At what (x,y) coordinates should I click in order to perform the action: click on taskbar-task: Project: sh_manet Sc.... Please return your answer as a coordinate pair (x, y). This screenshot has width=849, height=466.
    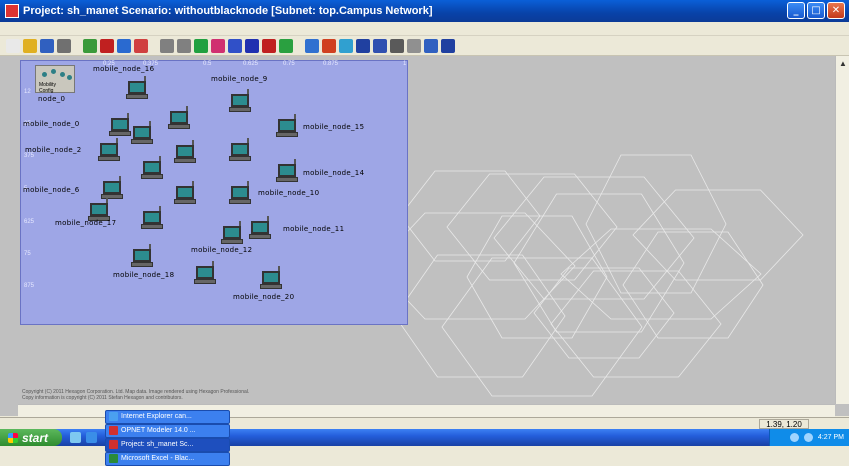
    Looking at the image, I should click on (168, 444).